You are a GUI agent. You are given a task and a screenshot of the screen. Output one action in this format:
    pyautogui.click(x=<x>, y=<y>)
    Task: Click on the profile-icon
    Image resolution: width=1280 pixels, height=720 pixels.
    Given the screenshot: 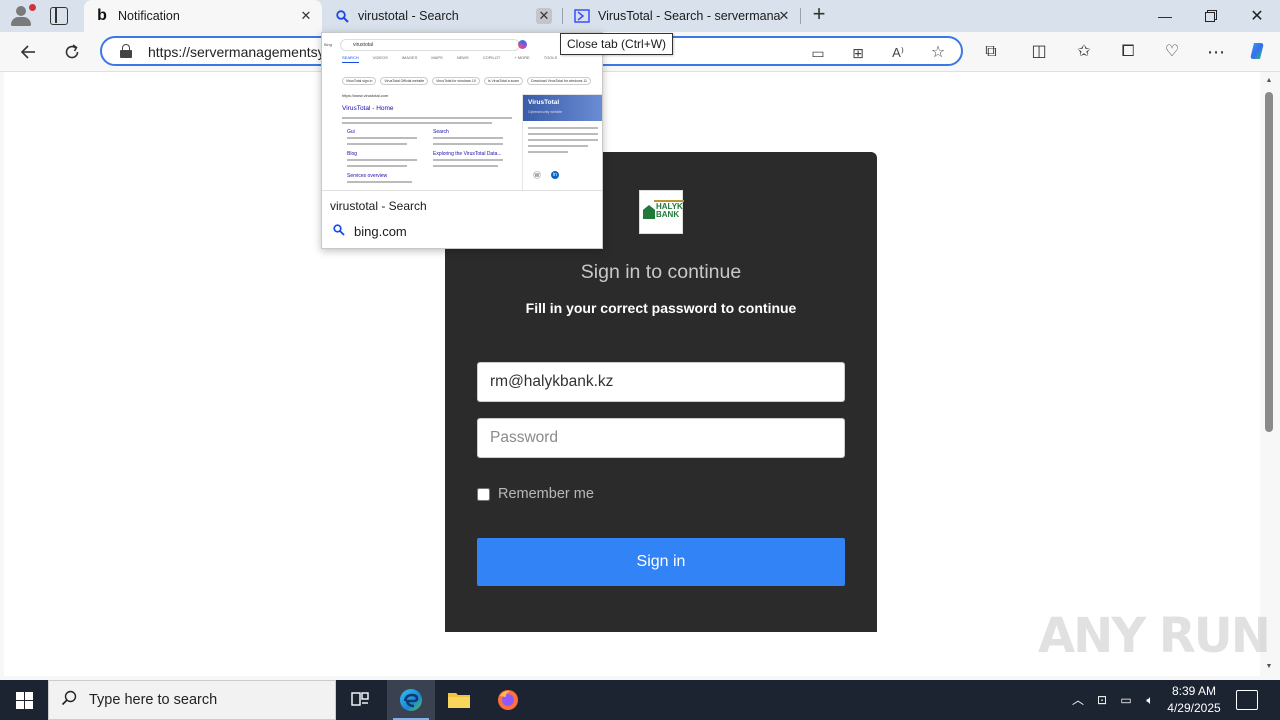 What is the action you would take?
    pyautogui.click(x=22, y=16)
    